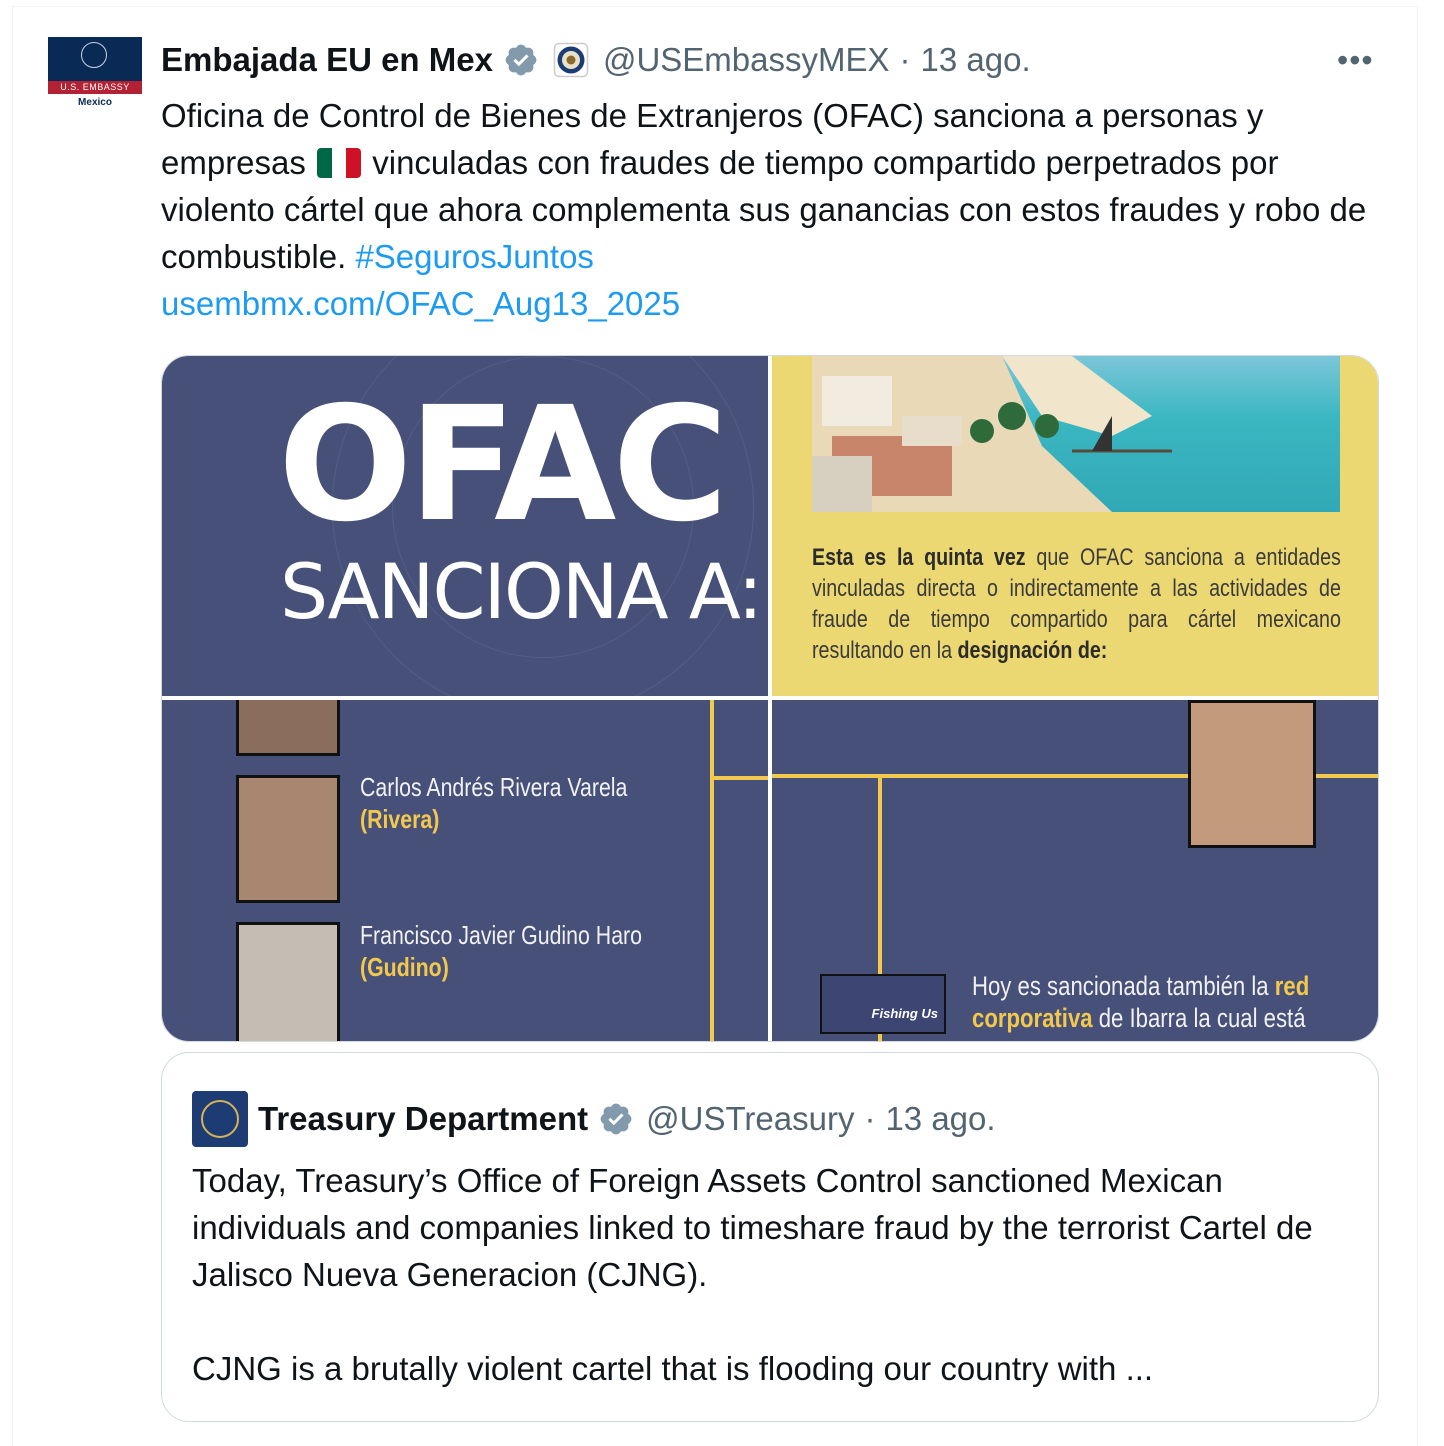 The height and width of the screenshot is (1446, 1444). I want to click on network-line1-text: Hoy es sancionada también la, so click(1123, 986).